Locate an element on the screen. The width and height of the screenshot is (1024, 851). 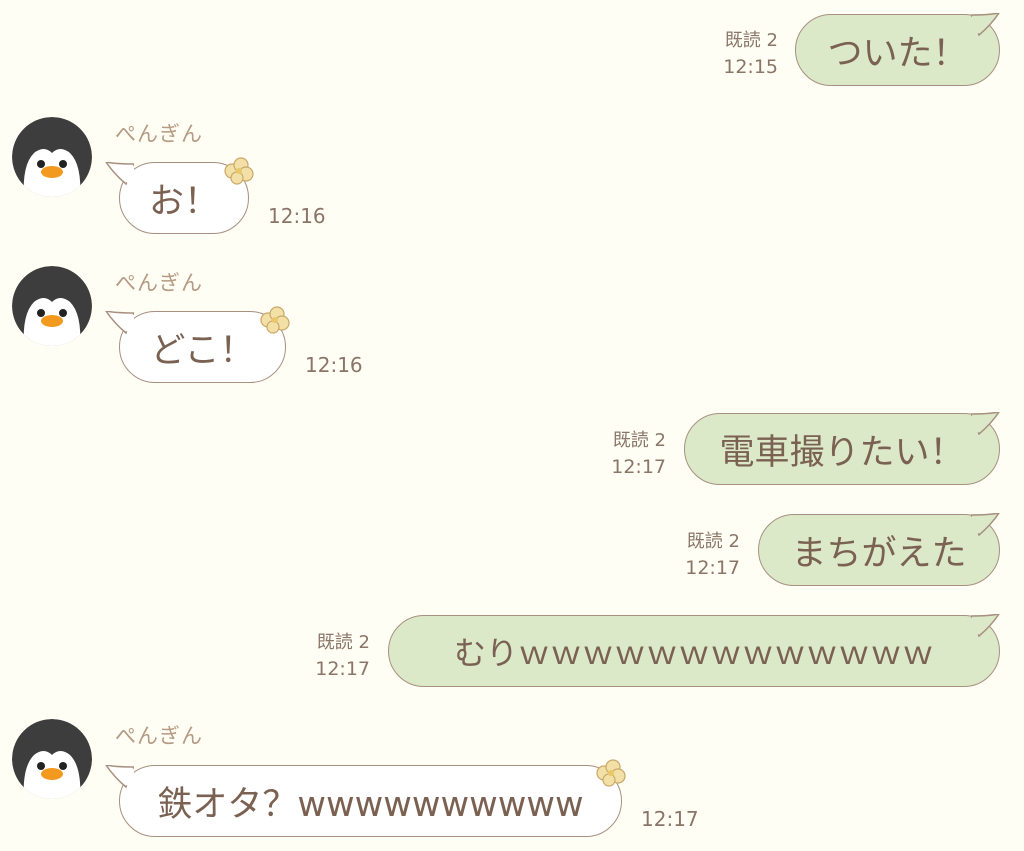
message-sent: 既読 2 12:17 電車撮りたい！ is located at coordinates (512, 453).